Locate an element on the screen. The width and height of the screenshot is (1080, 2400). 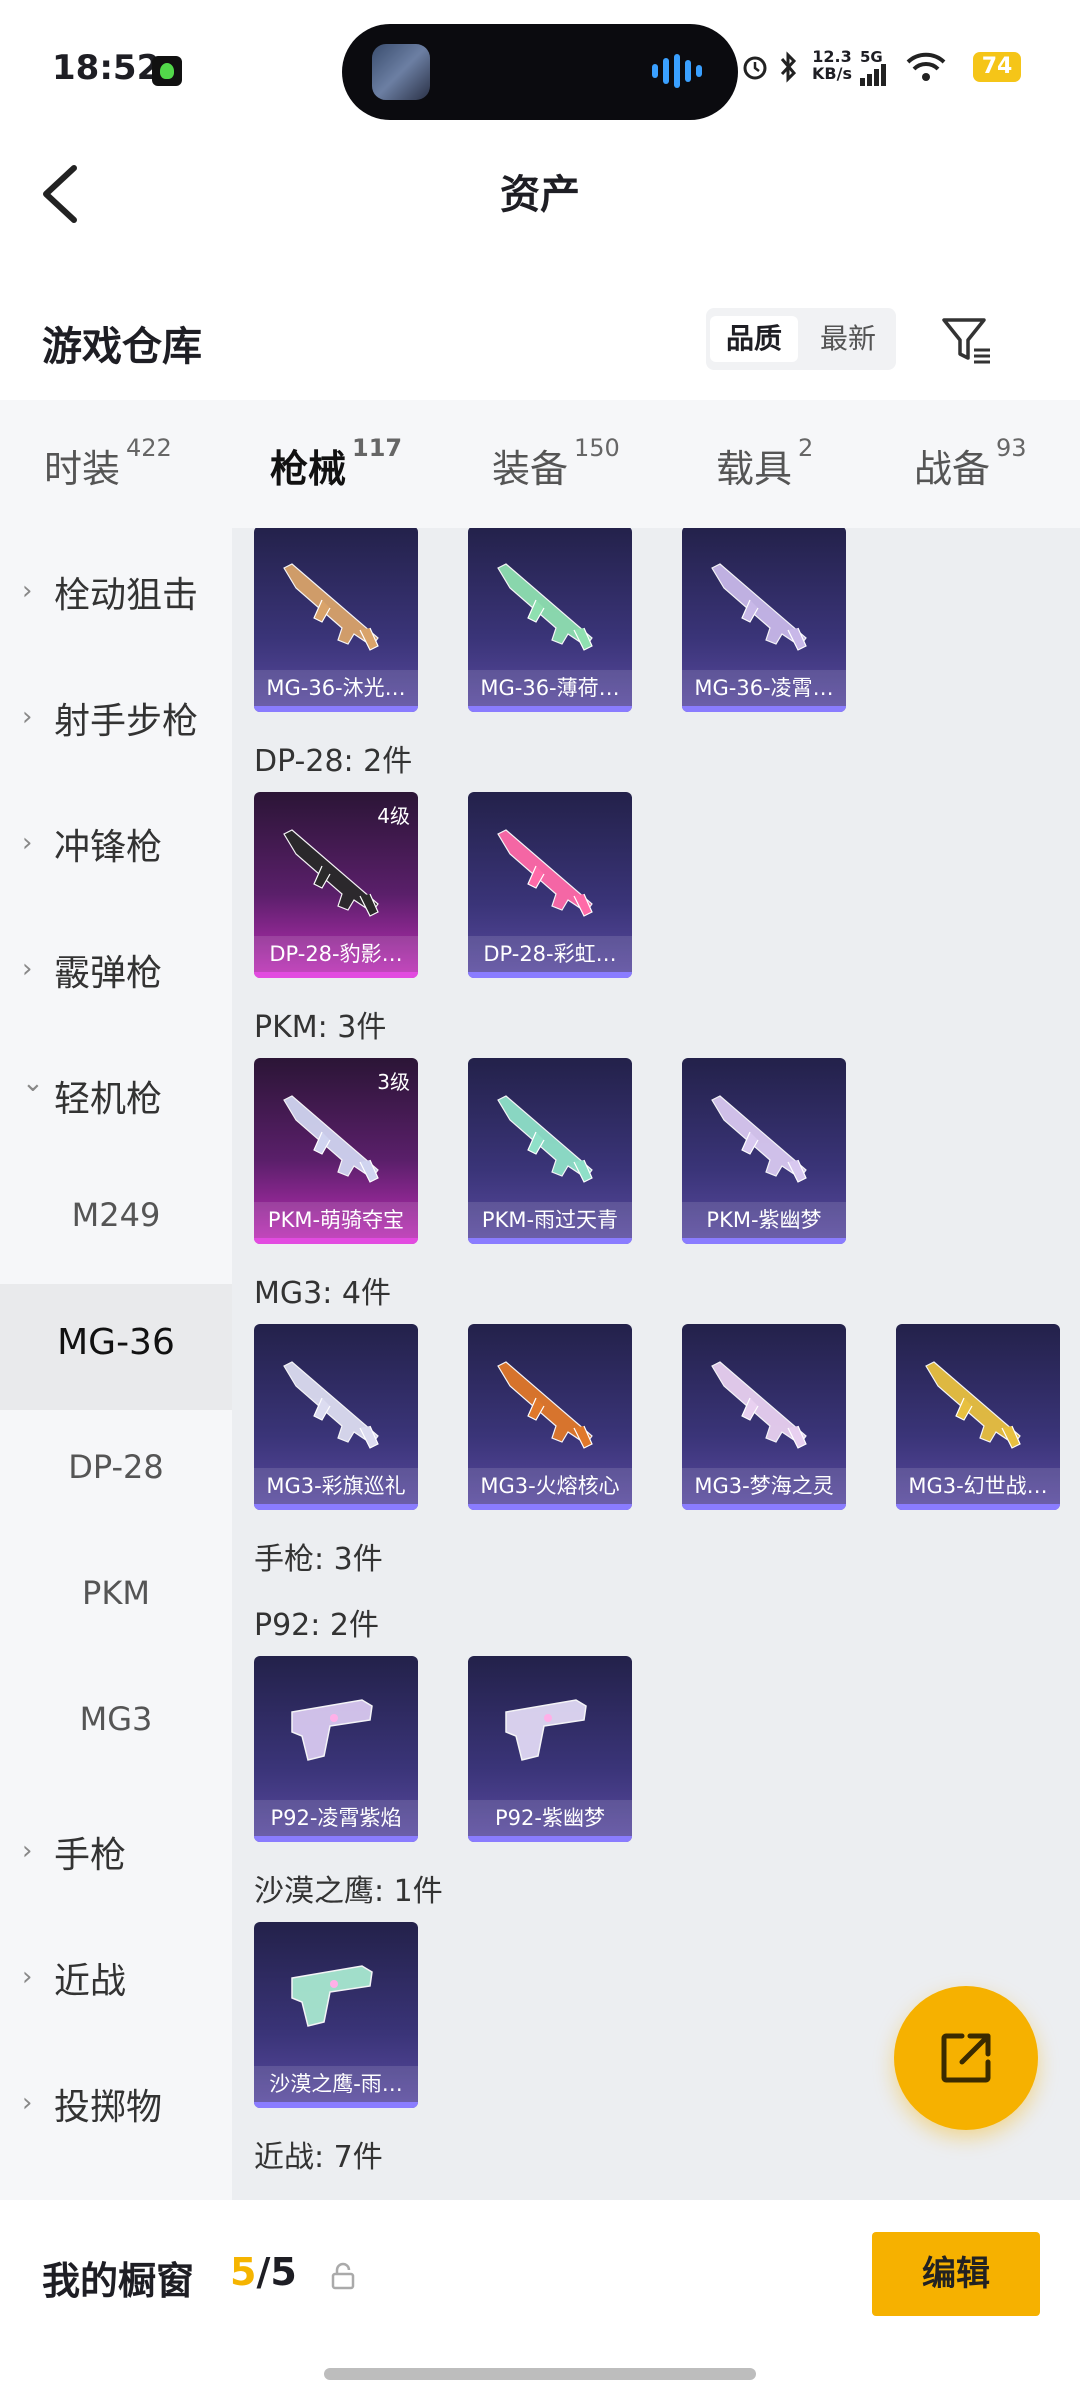
showcase-used: 5 is located at coordinates (243, 2272).